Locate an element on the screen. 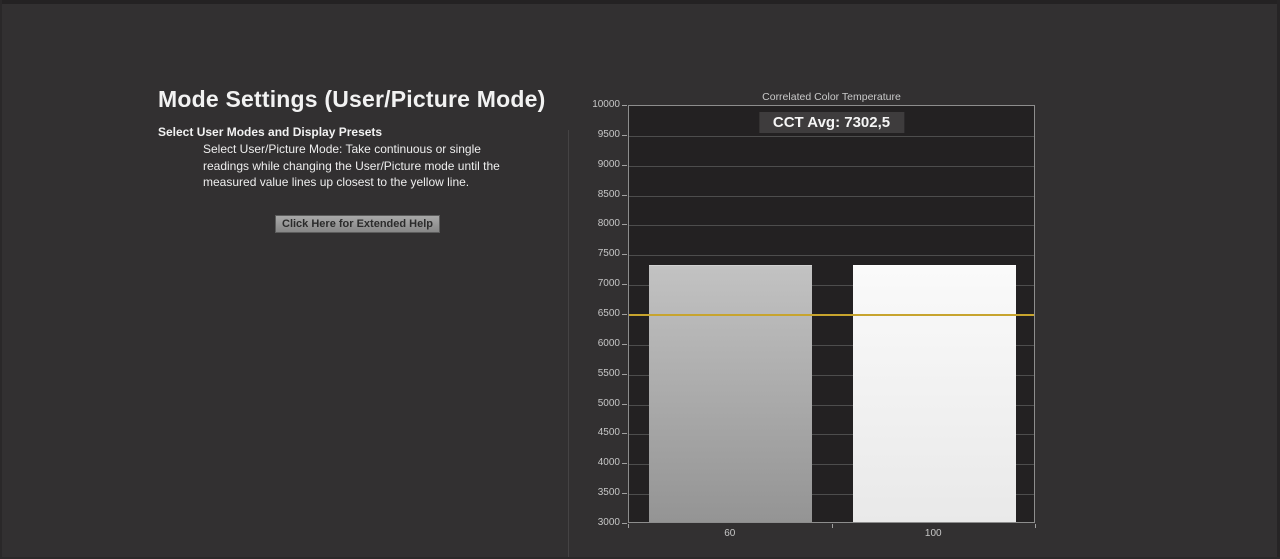  cct-avg-badge: CCT Avg: 7302,5 is located at coordinates (831, 122).